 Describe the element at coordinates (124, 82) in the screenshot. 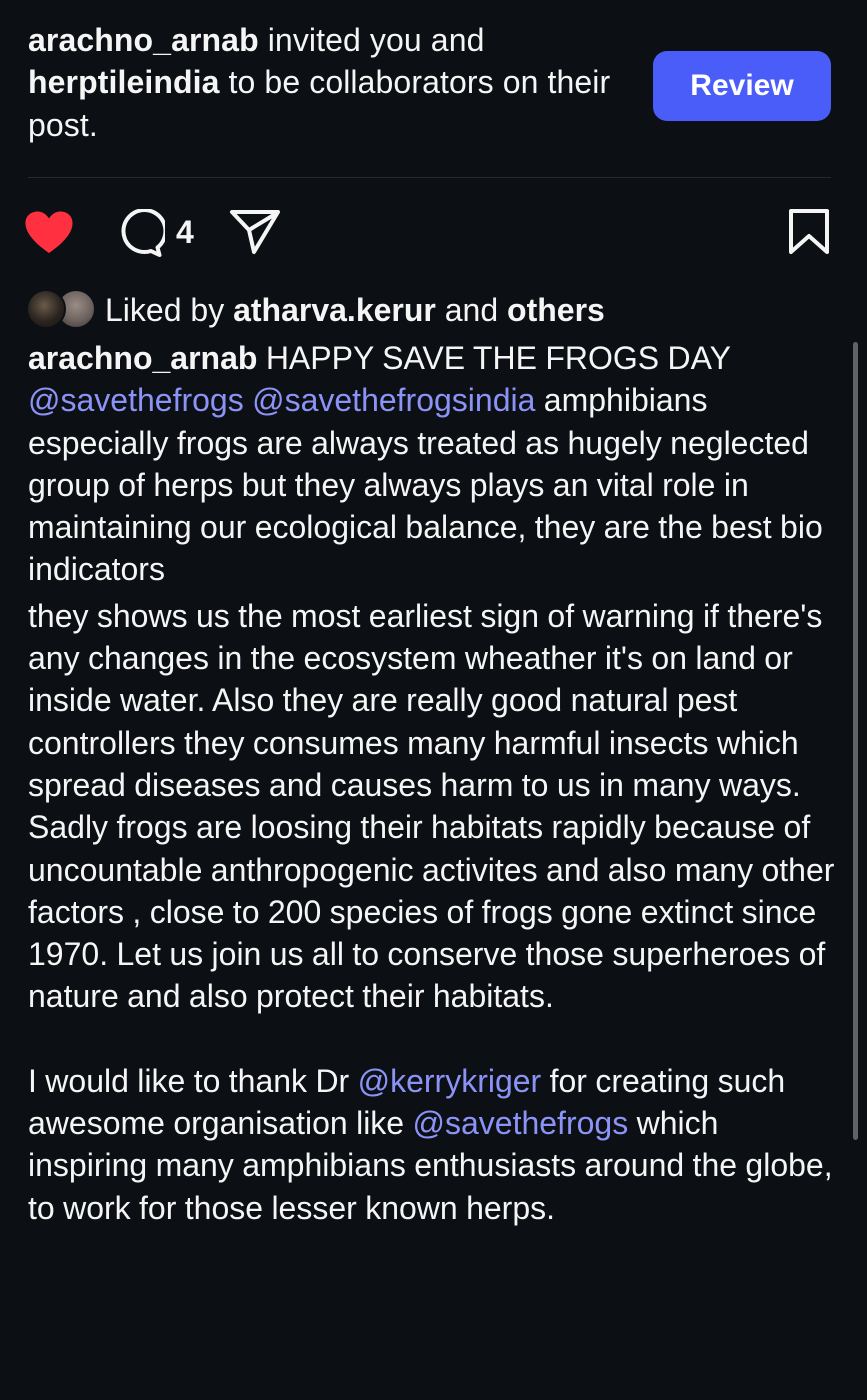

I see `invite-user-2: herptileindia` at that location.